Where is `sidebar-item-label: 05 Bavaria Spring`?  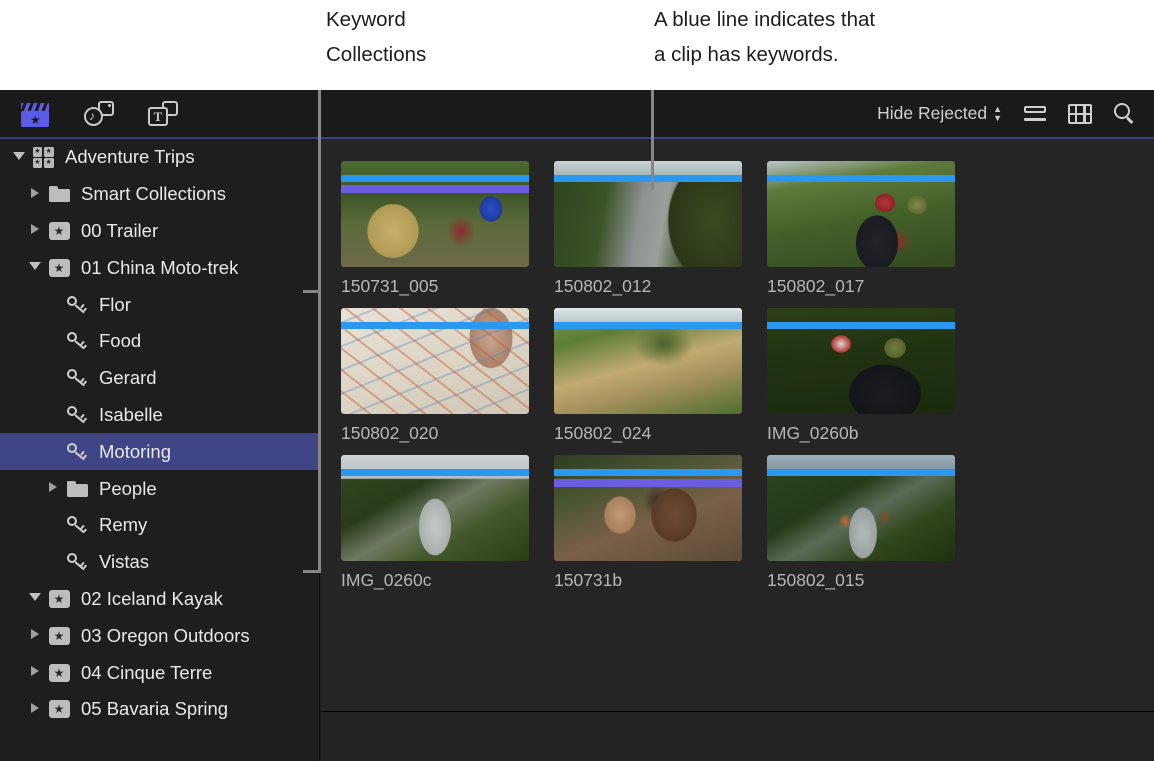 sidebar-item-label: 05 Bavaria Spring is located at coordinates (155, 709).